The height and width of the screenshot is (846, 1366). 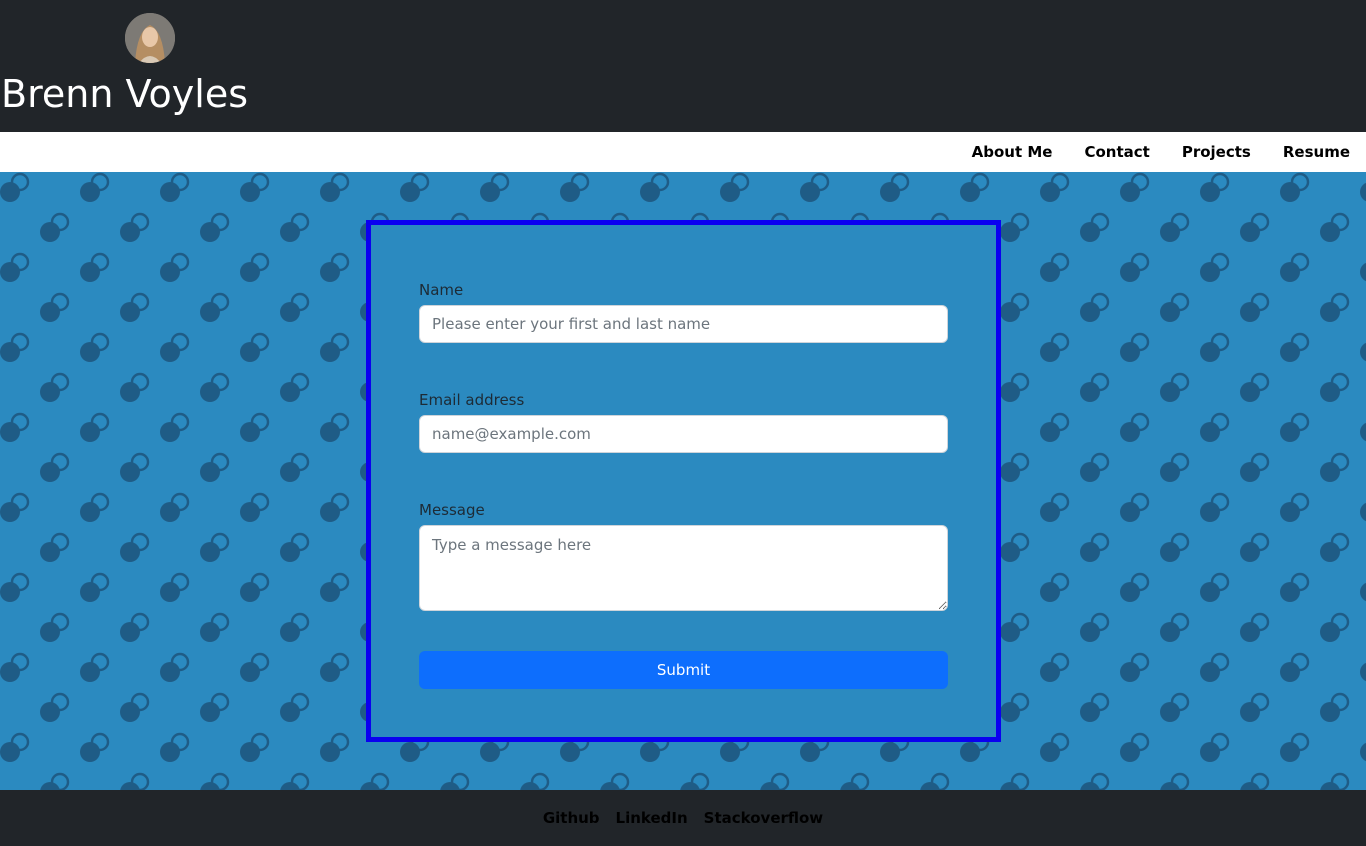 I want to click on email-label: Email address, so click(x=472, y=400).